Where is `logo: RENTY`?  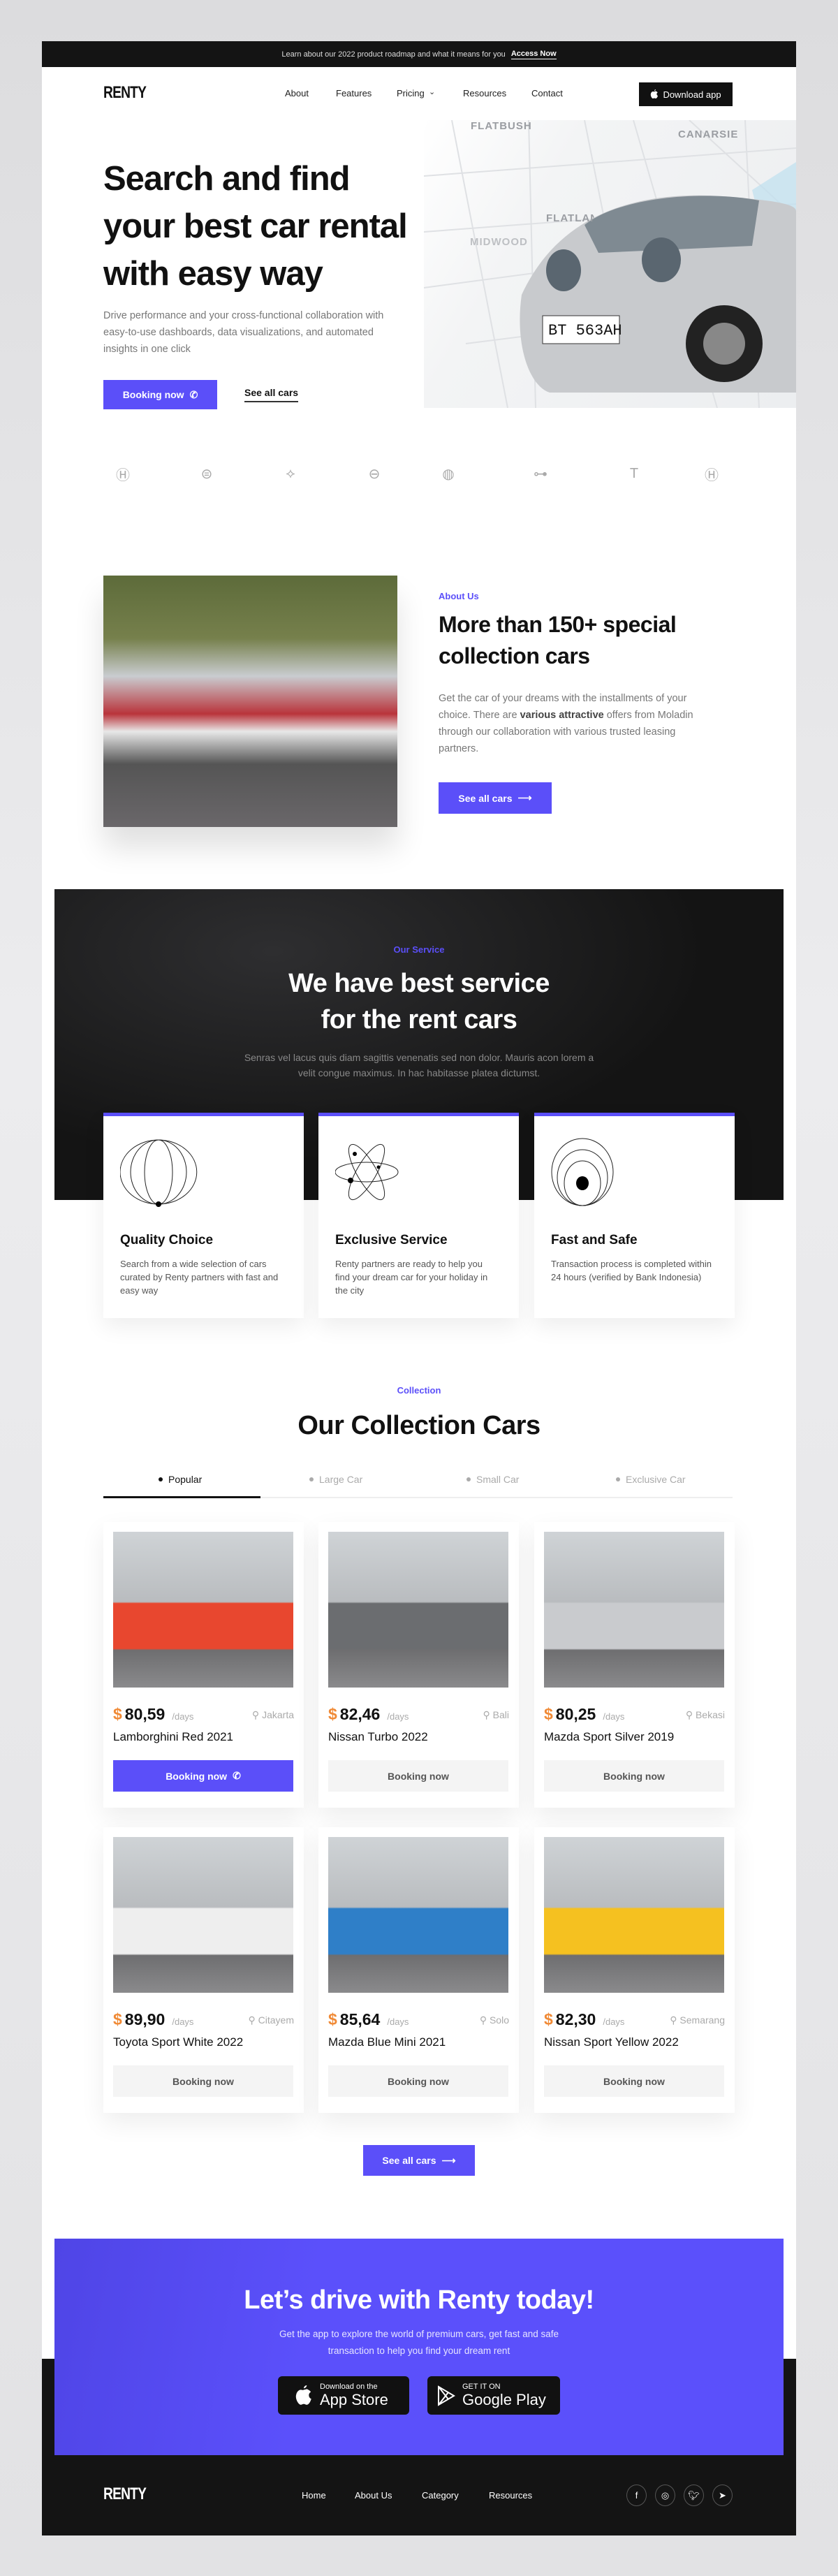
logo: RENTY is located at coordinates (125, 93).